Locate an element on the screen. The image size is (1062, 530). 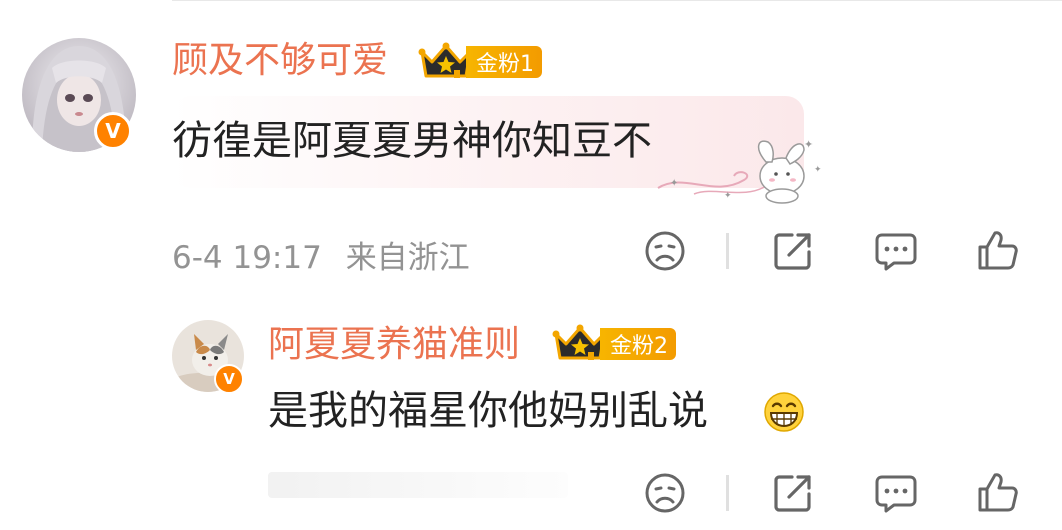
fan-level-badge: 金粉1 is located at coordinates (504, 62).